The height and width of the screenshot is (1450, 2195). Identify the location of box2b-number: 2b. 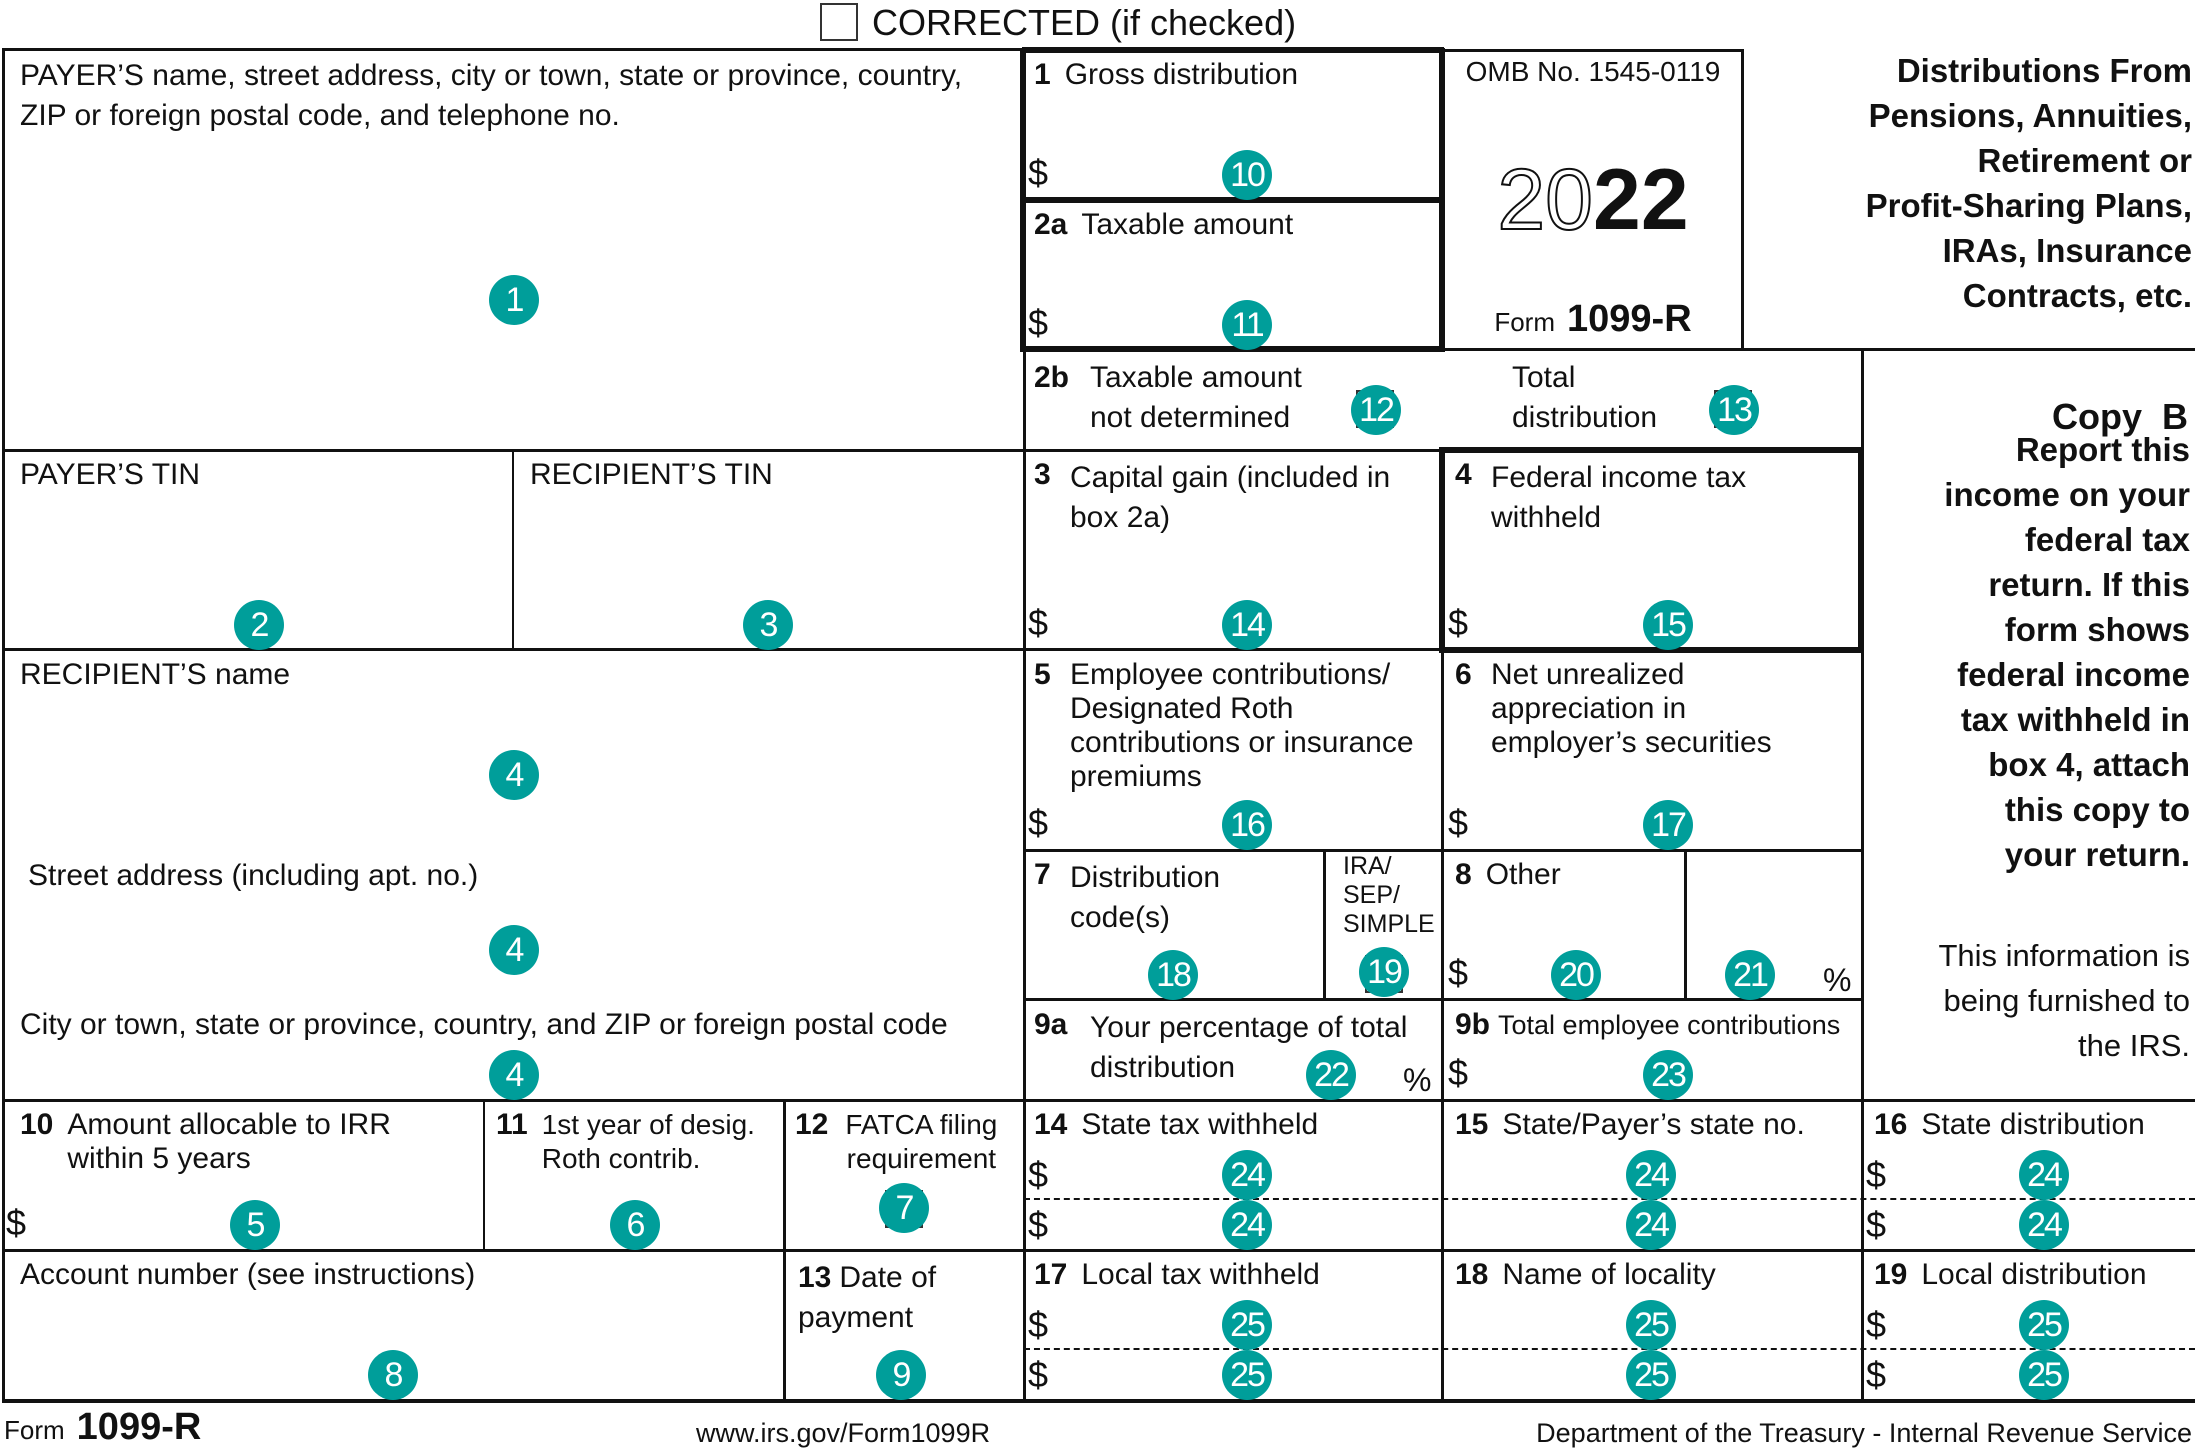
(1052, 377).